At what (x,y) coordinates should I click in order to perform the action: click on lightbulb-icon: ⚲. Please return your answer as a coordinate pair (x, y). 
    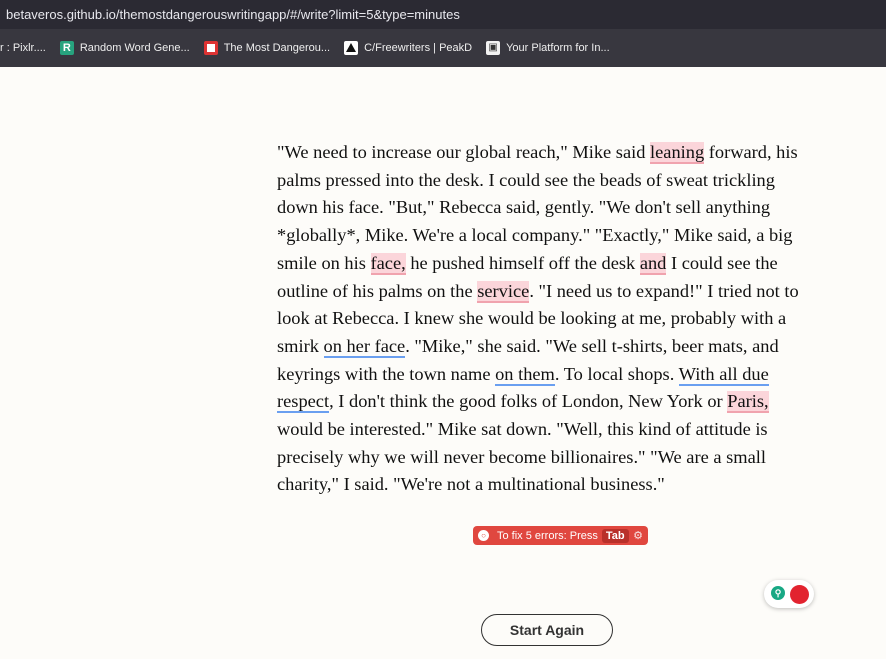
    Looking at the image, I should click on (778, 593).